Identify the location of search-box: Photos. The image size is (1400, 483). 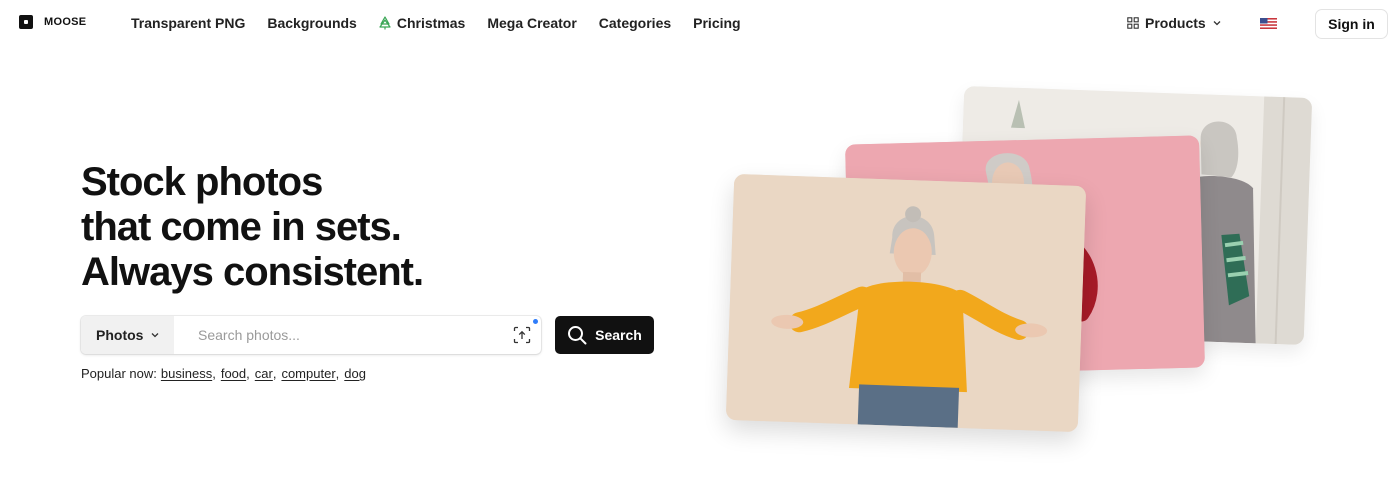
(311, 335).